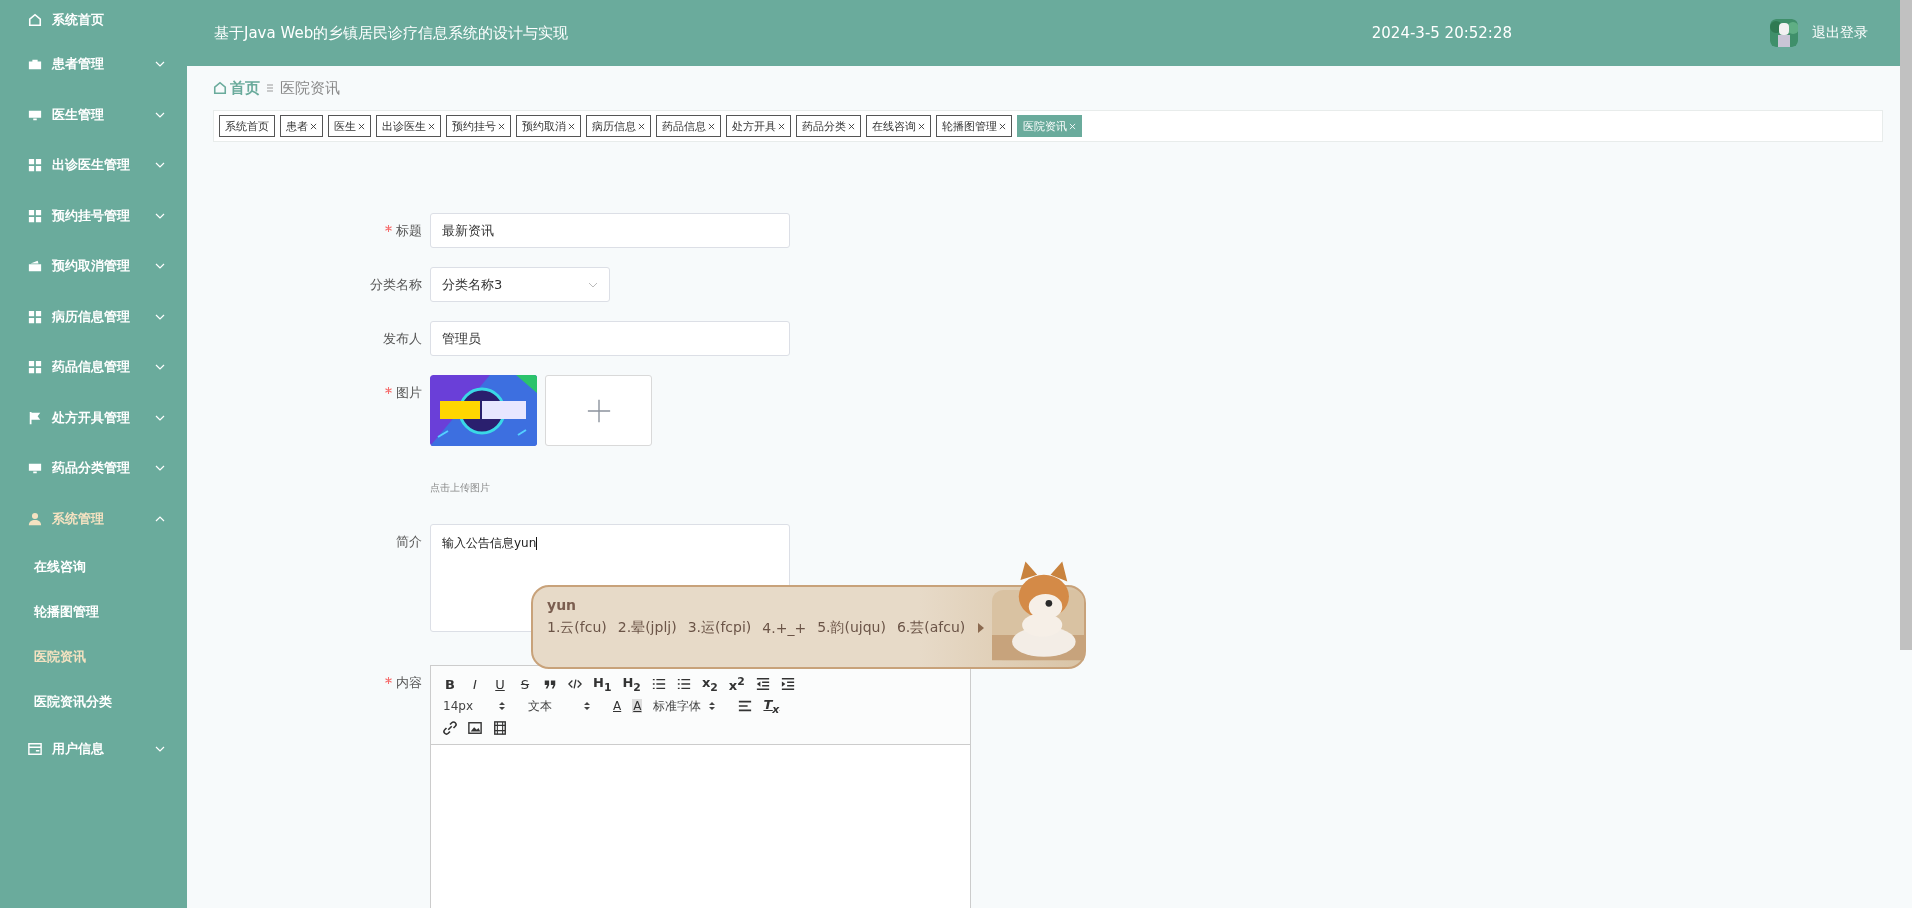  What do you see at coordinates (91, 215) in the screenshot?
I see `menu-label: 预约挂号管理` at bounding box center [91, 215].